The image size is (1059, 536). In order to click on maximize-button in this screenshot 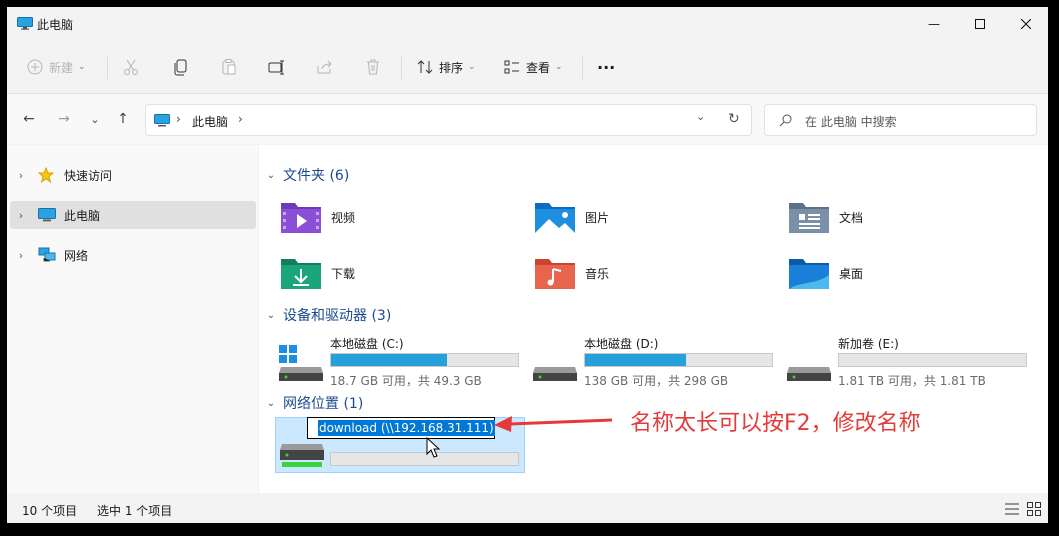, I will do `click(980, 24)`.